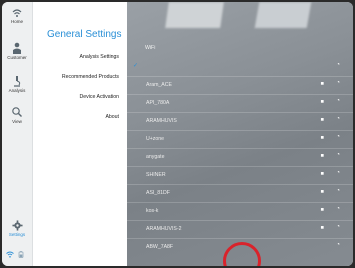  What do you see at coordinates (99, 57) in the screenshot?
I see `menu-item-analysis-settings: Analysis Settings` at bounding box center [99, 57].